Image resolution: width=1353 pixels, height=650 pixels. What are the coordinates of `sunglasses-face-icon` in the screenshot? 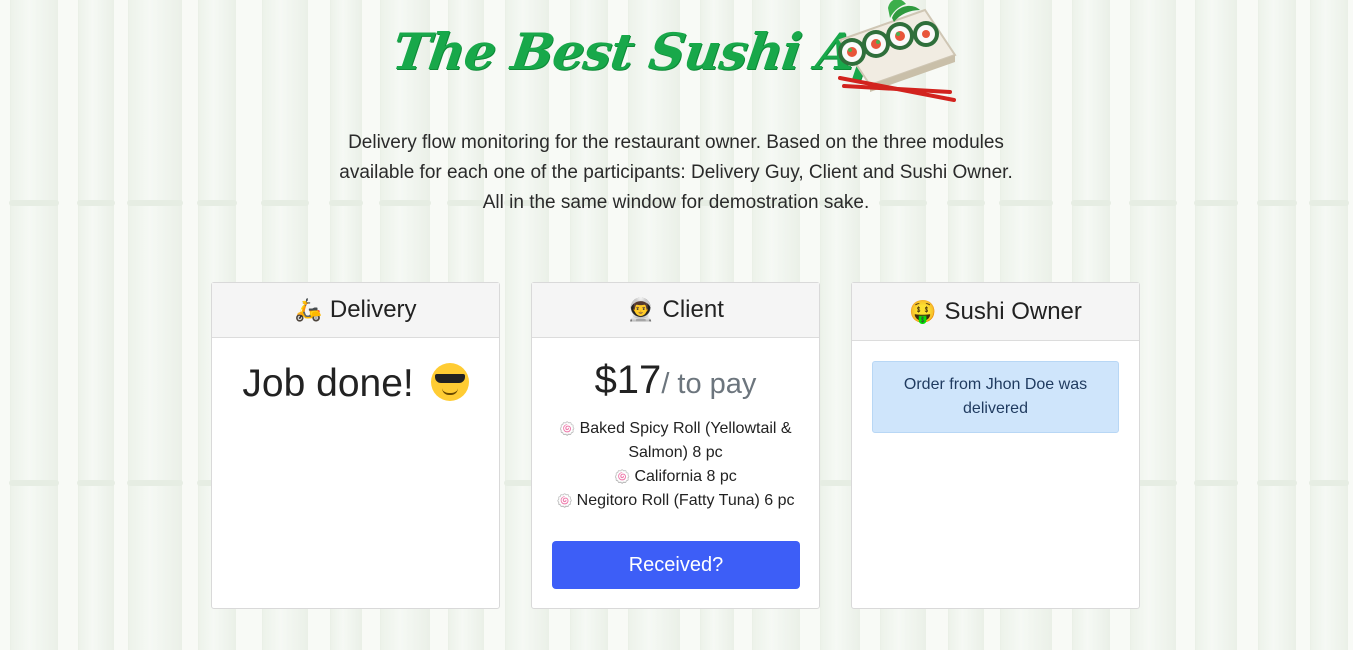 It's located at (449, 381).